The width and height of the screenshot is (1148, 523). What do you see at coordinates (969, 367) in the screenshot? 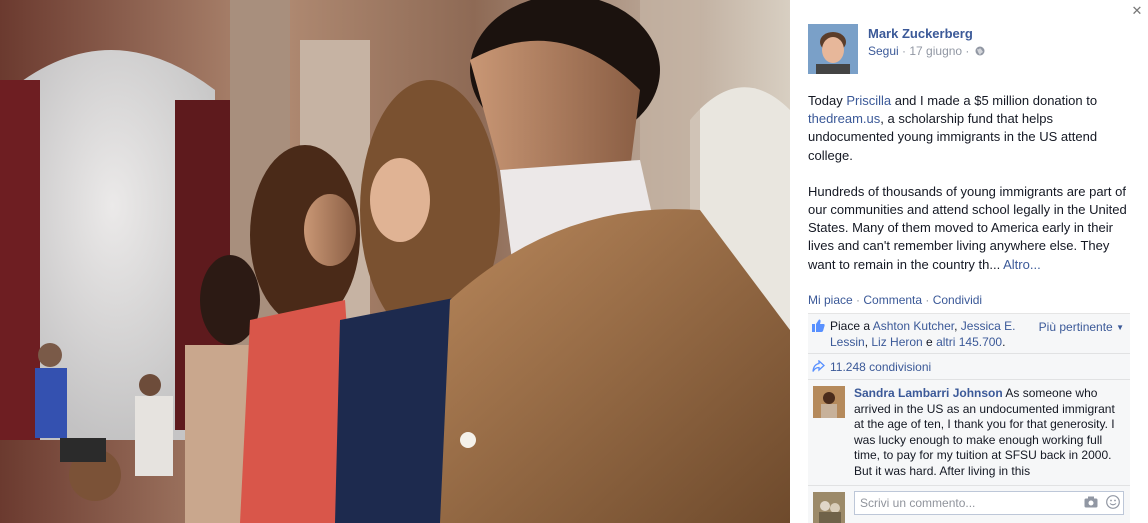
I see `shares-summary: 11.248 condivisioni` at bounding box center [969, 367].